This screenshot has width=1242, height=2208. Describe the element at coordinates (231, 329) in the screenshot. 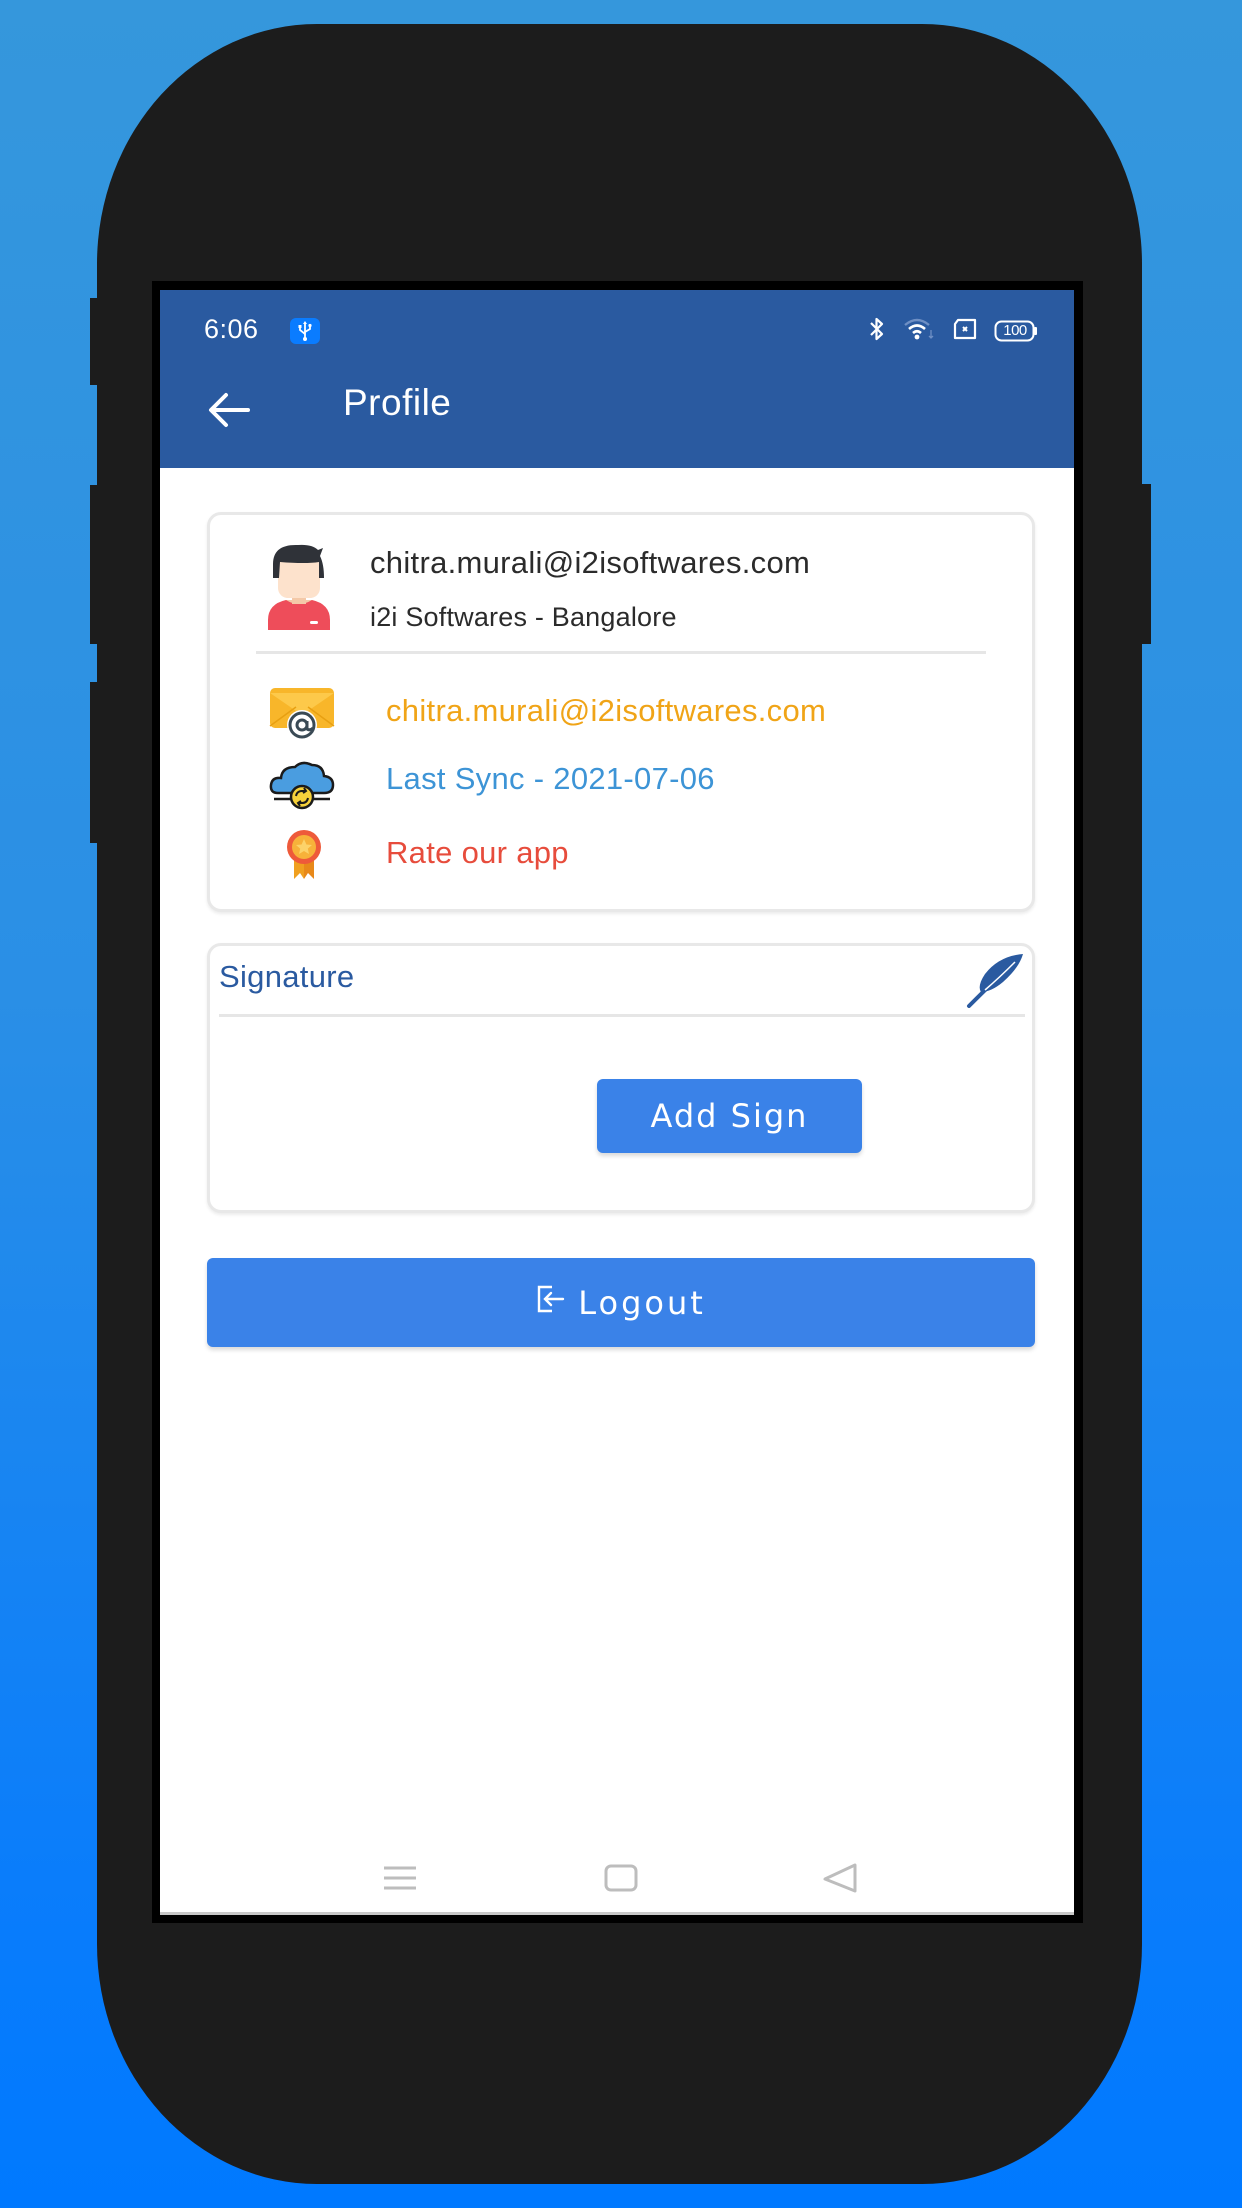

I see `status-time: 6:06` at that location.